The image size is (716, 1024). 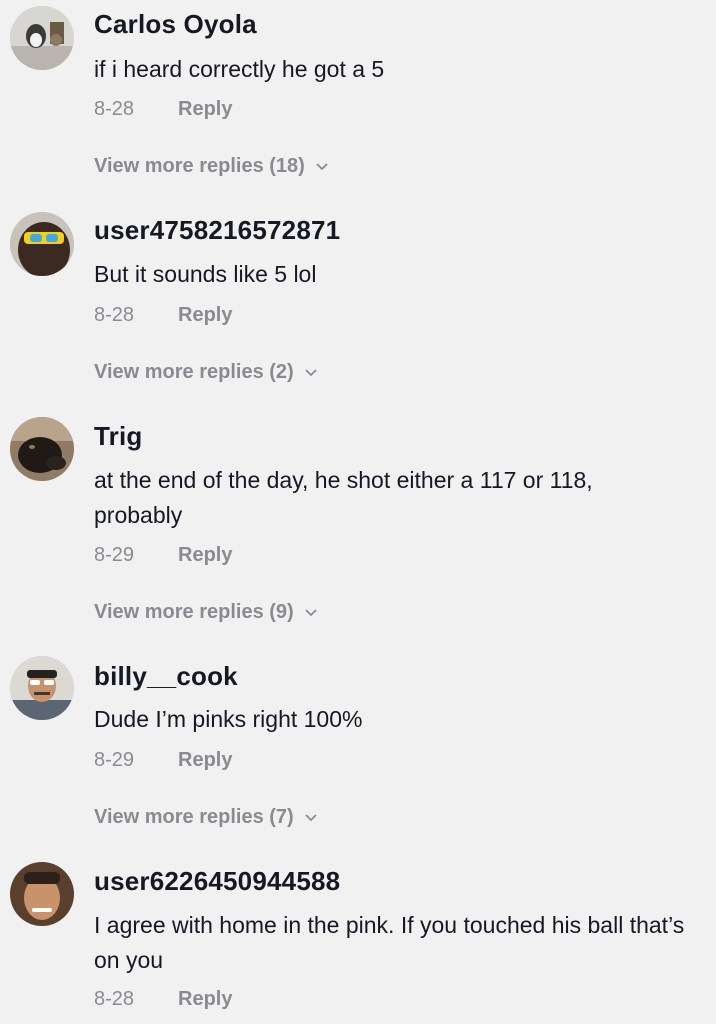 I want to click on comment-username: user4758216572871, so click(x=217, y=230).